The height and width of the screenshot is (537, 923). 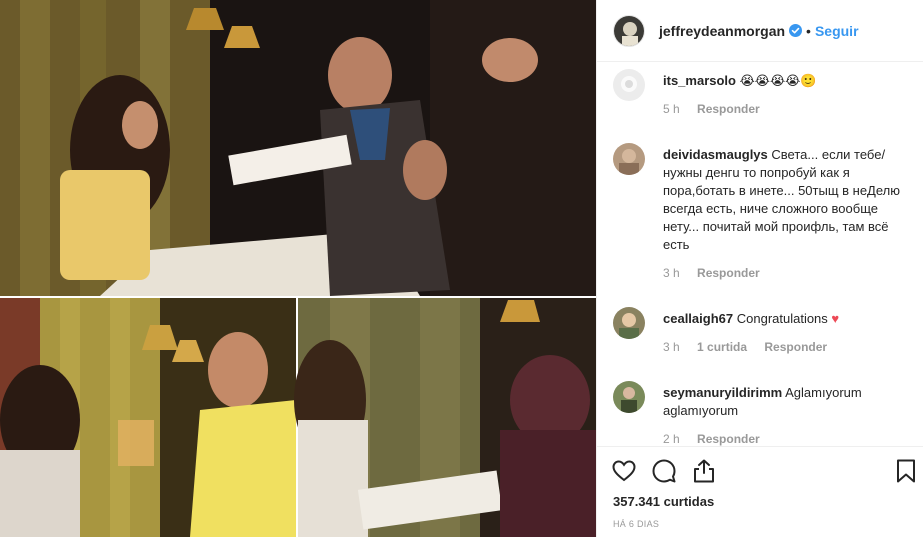 What do you see at coordinates (760, 491) in the screenshot?
I see `post-actions: 357.341 curtidas HÁ 6 DIAS` at bounding box center [760, 491].